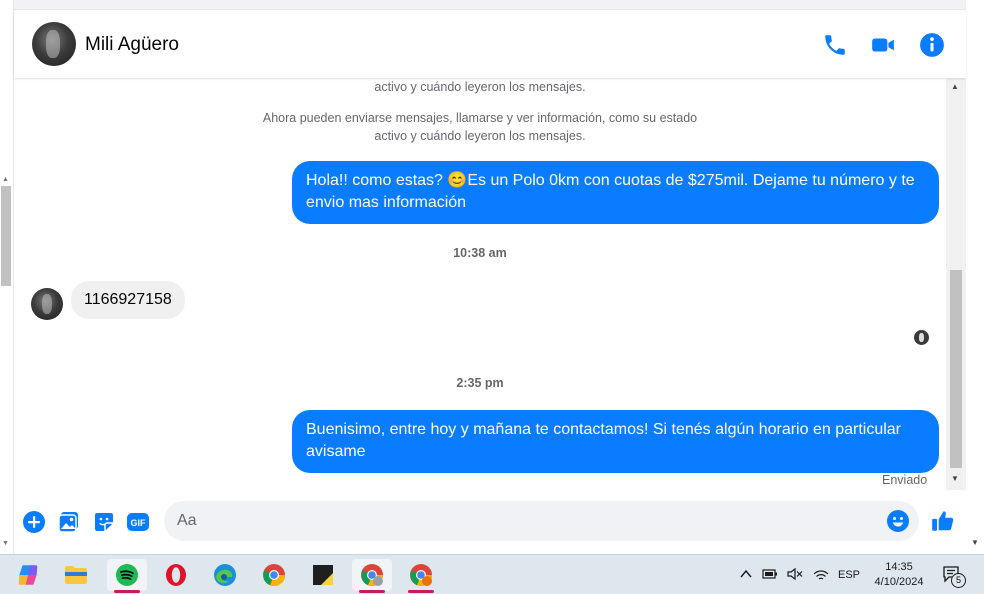  I want to click on contact-avatar, so click(54, 44).